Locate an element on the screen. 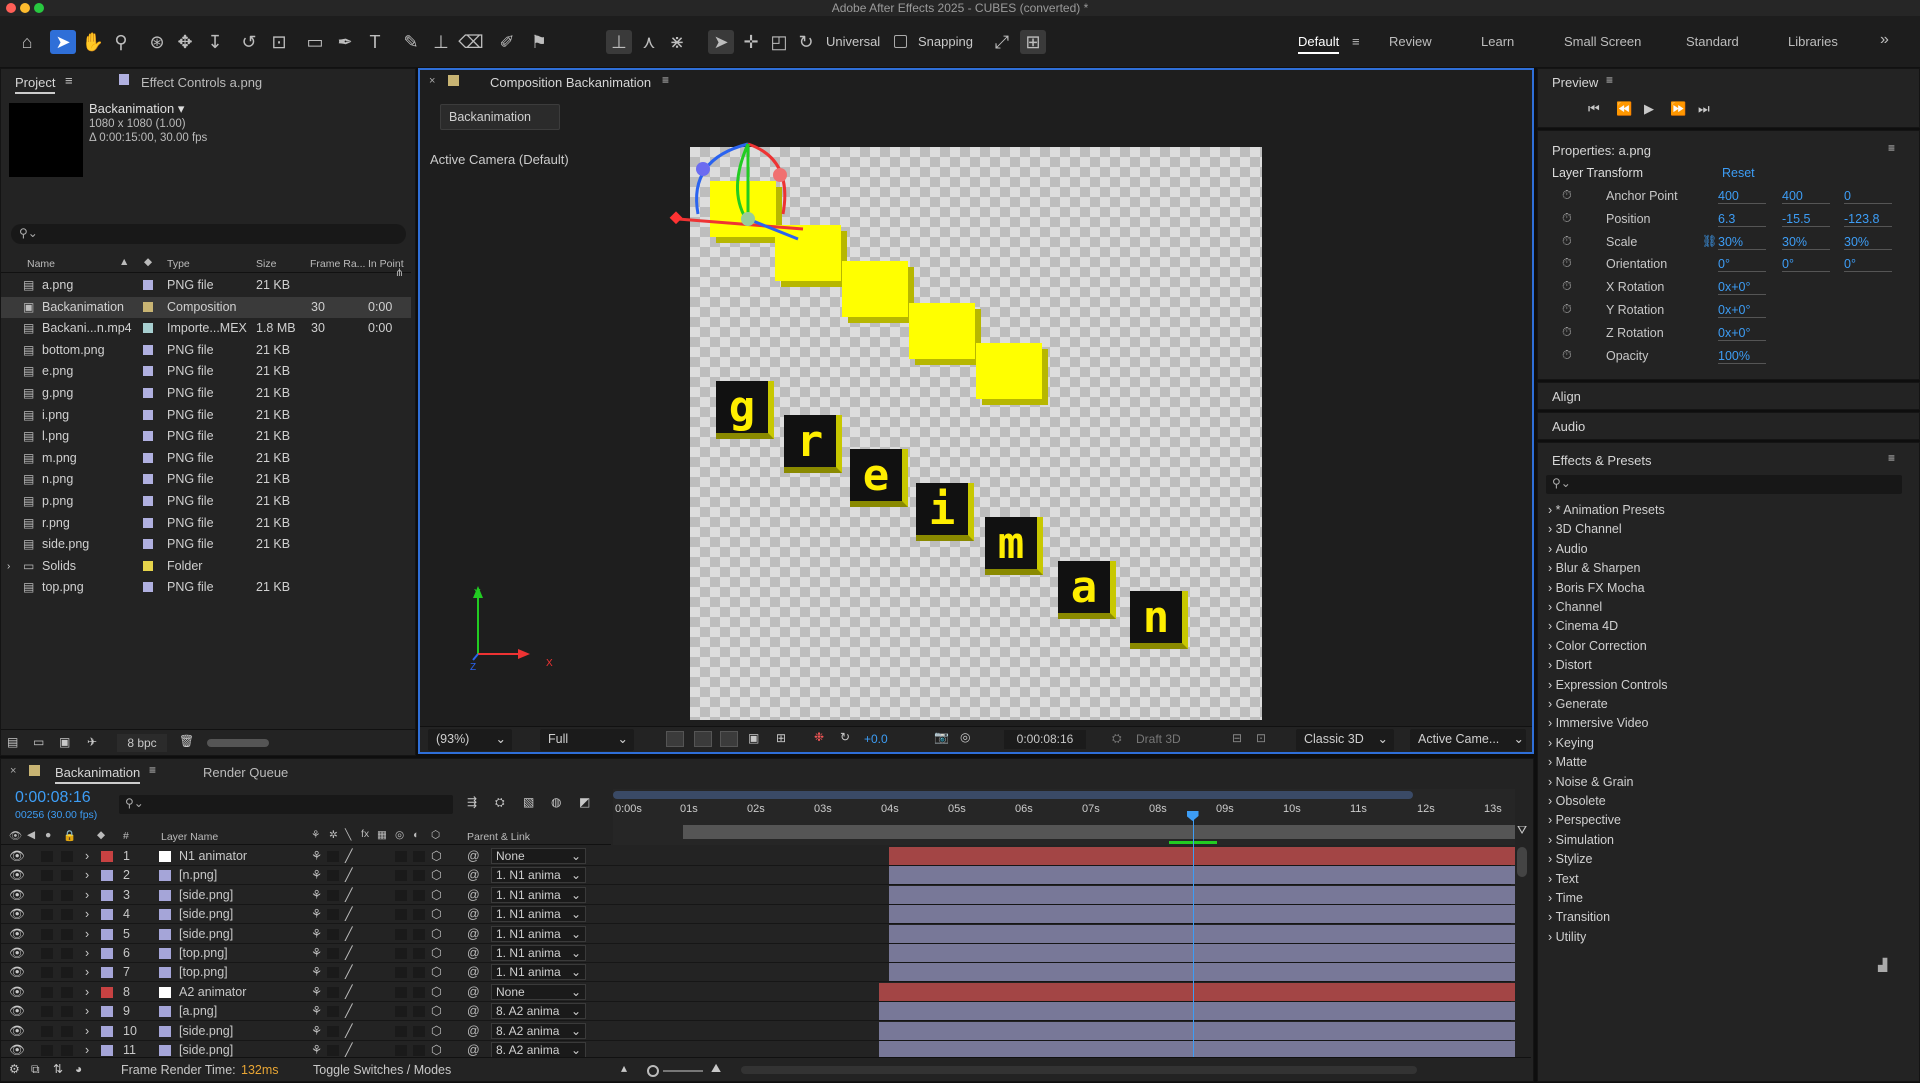 The height and width of the screenshot is (1083, 1920). workspace-default: Default is located at coordinates (1319, 44).